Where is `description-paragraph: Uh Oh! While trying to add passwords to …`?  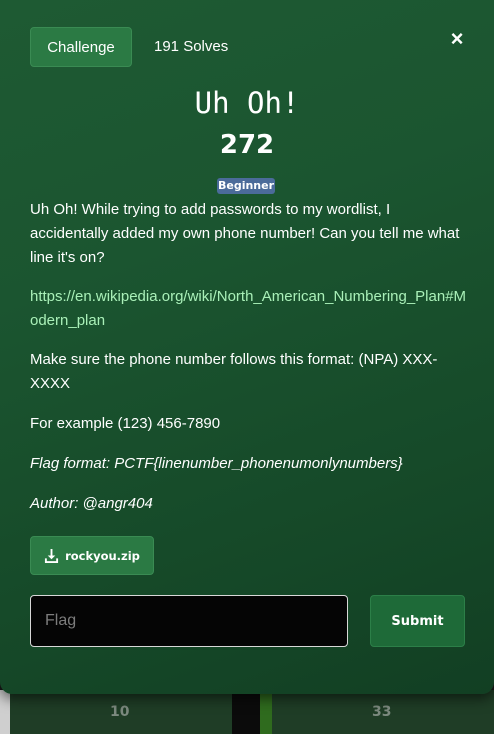
description-paragraph: Uh Oh! While trying to add passwords to … is located at coordinates (245, 233).